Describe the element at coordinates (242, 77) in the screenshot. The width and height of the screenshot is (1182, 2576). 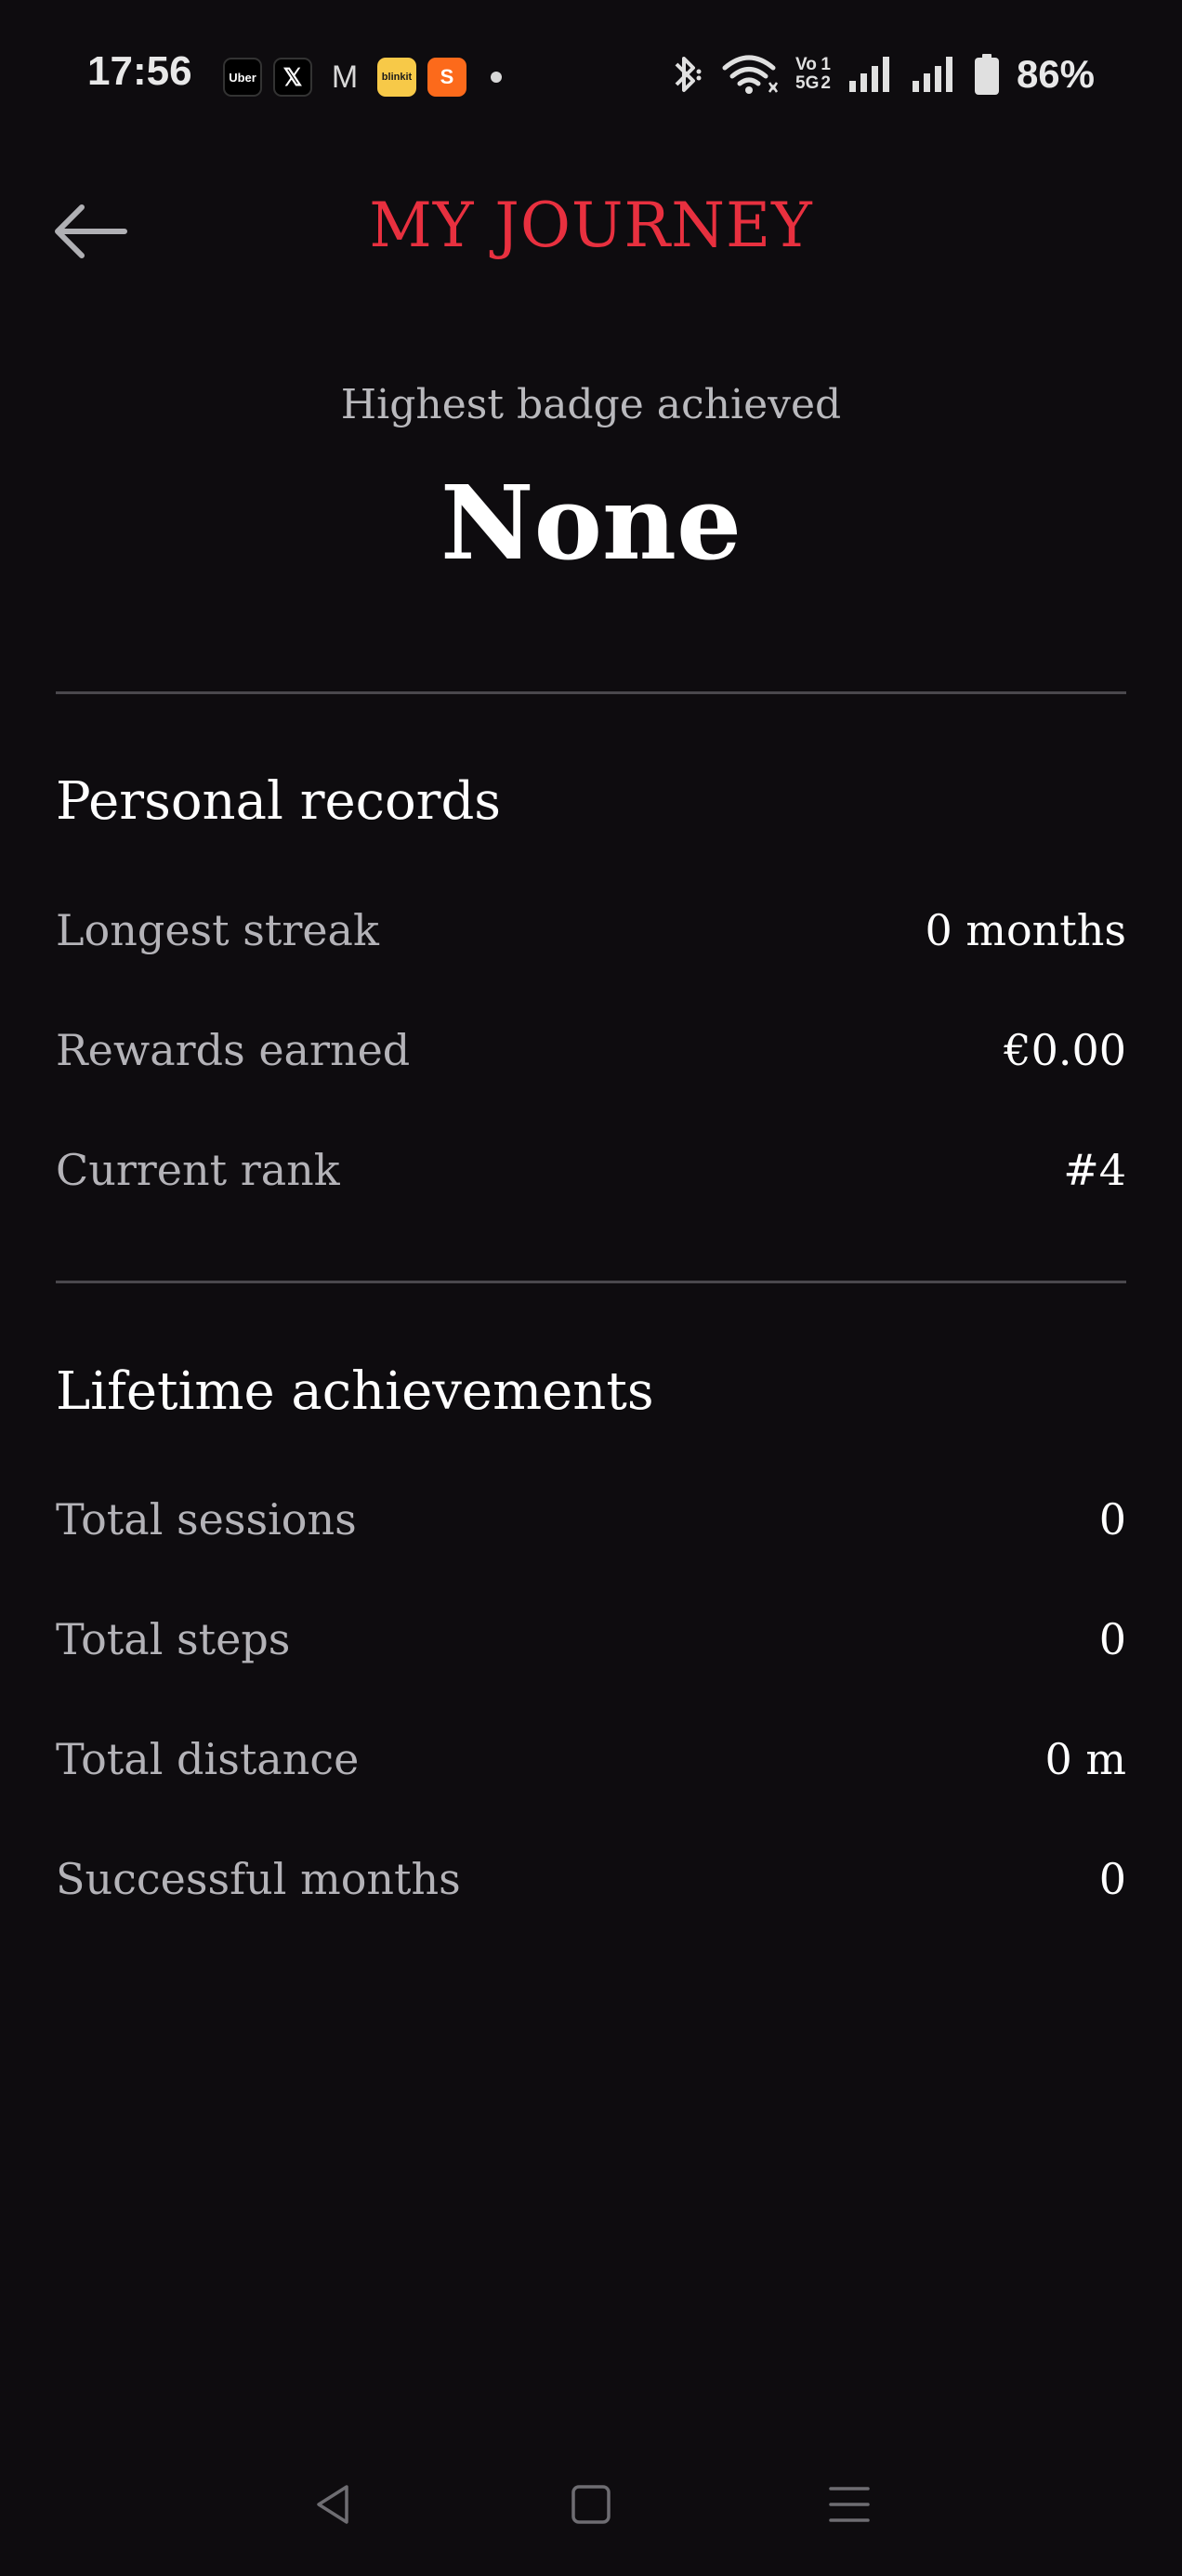
I see `uber-icon: Uber` at that location.